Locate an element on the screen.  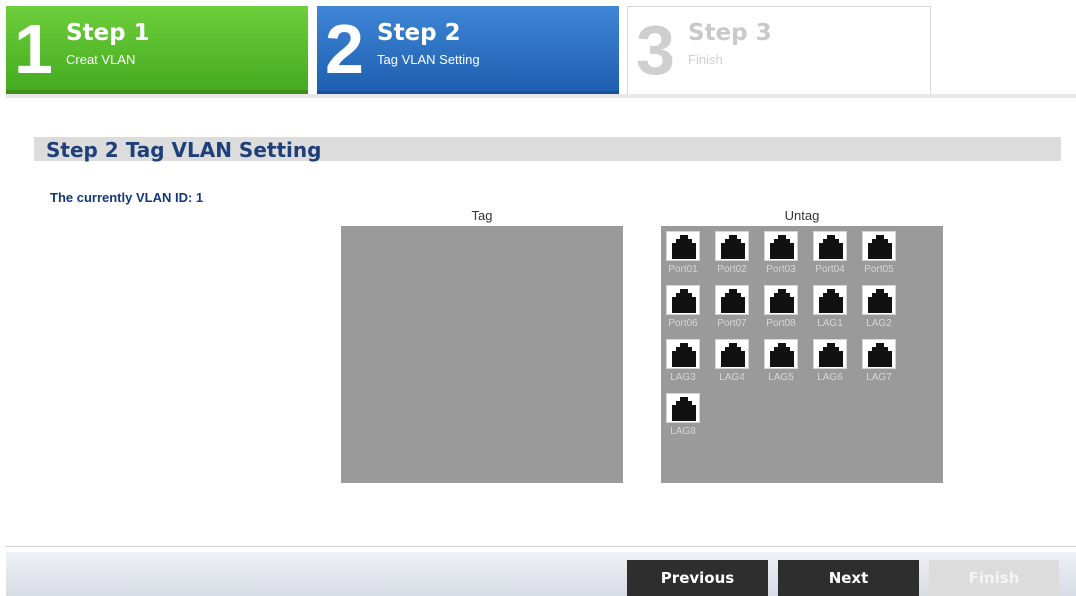
port-item: Port06 is located at coordinates (683, 306).